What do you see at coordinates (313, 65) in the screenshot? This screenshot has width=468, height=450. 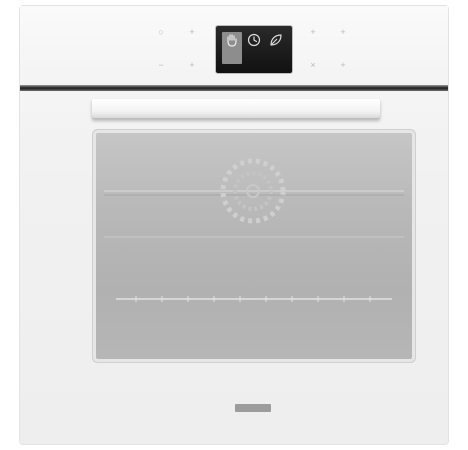 I see `close-icon: ×` at bounding box center [313, 65].